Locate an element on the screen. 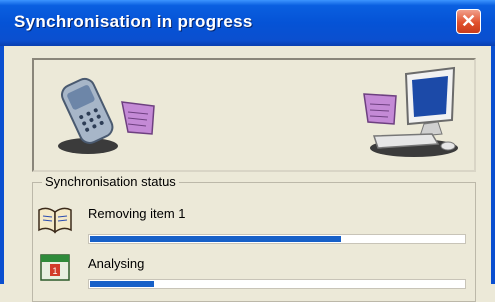 The image size is (495, 302). computer-illustration is located at coordinates (410, 111).